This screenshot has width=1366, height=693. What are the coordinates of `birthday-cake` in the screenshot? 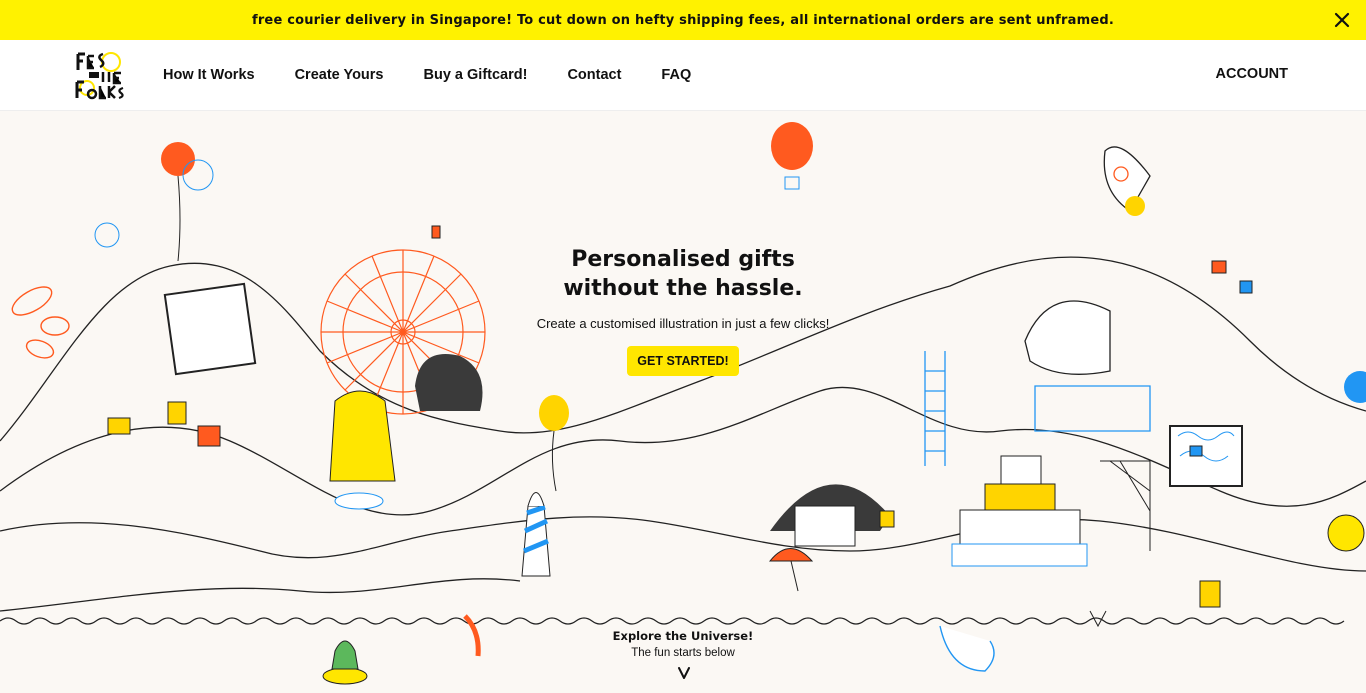 It's located at (1019, 511).